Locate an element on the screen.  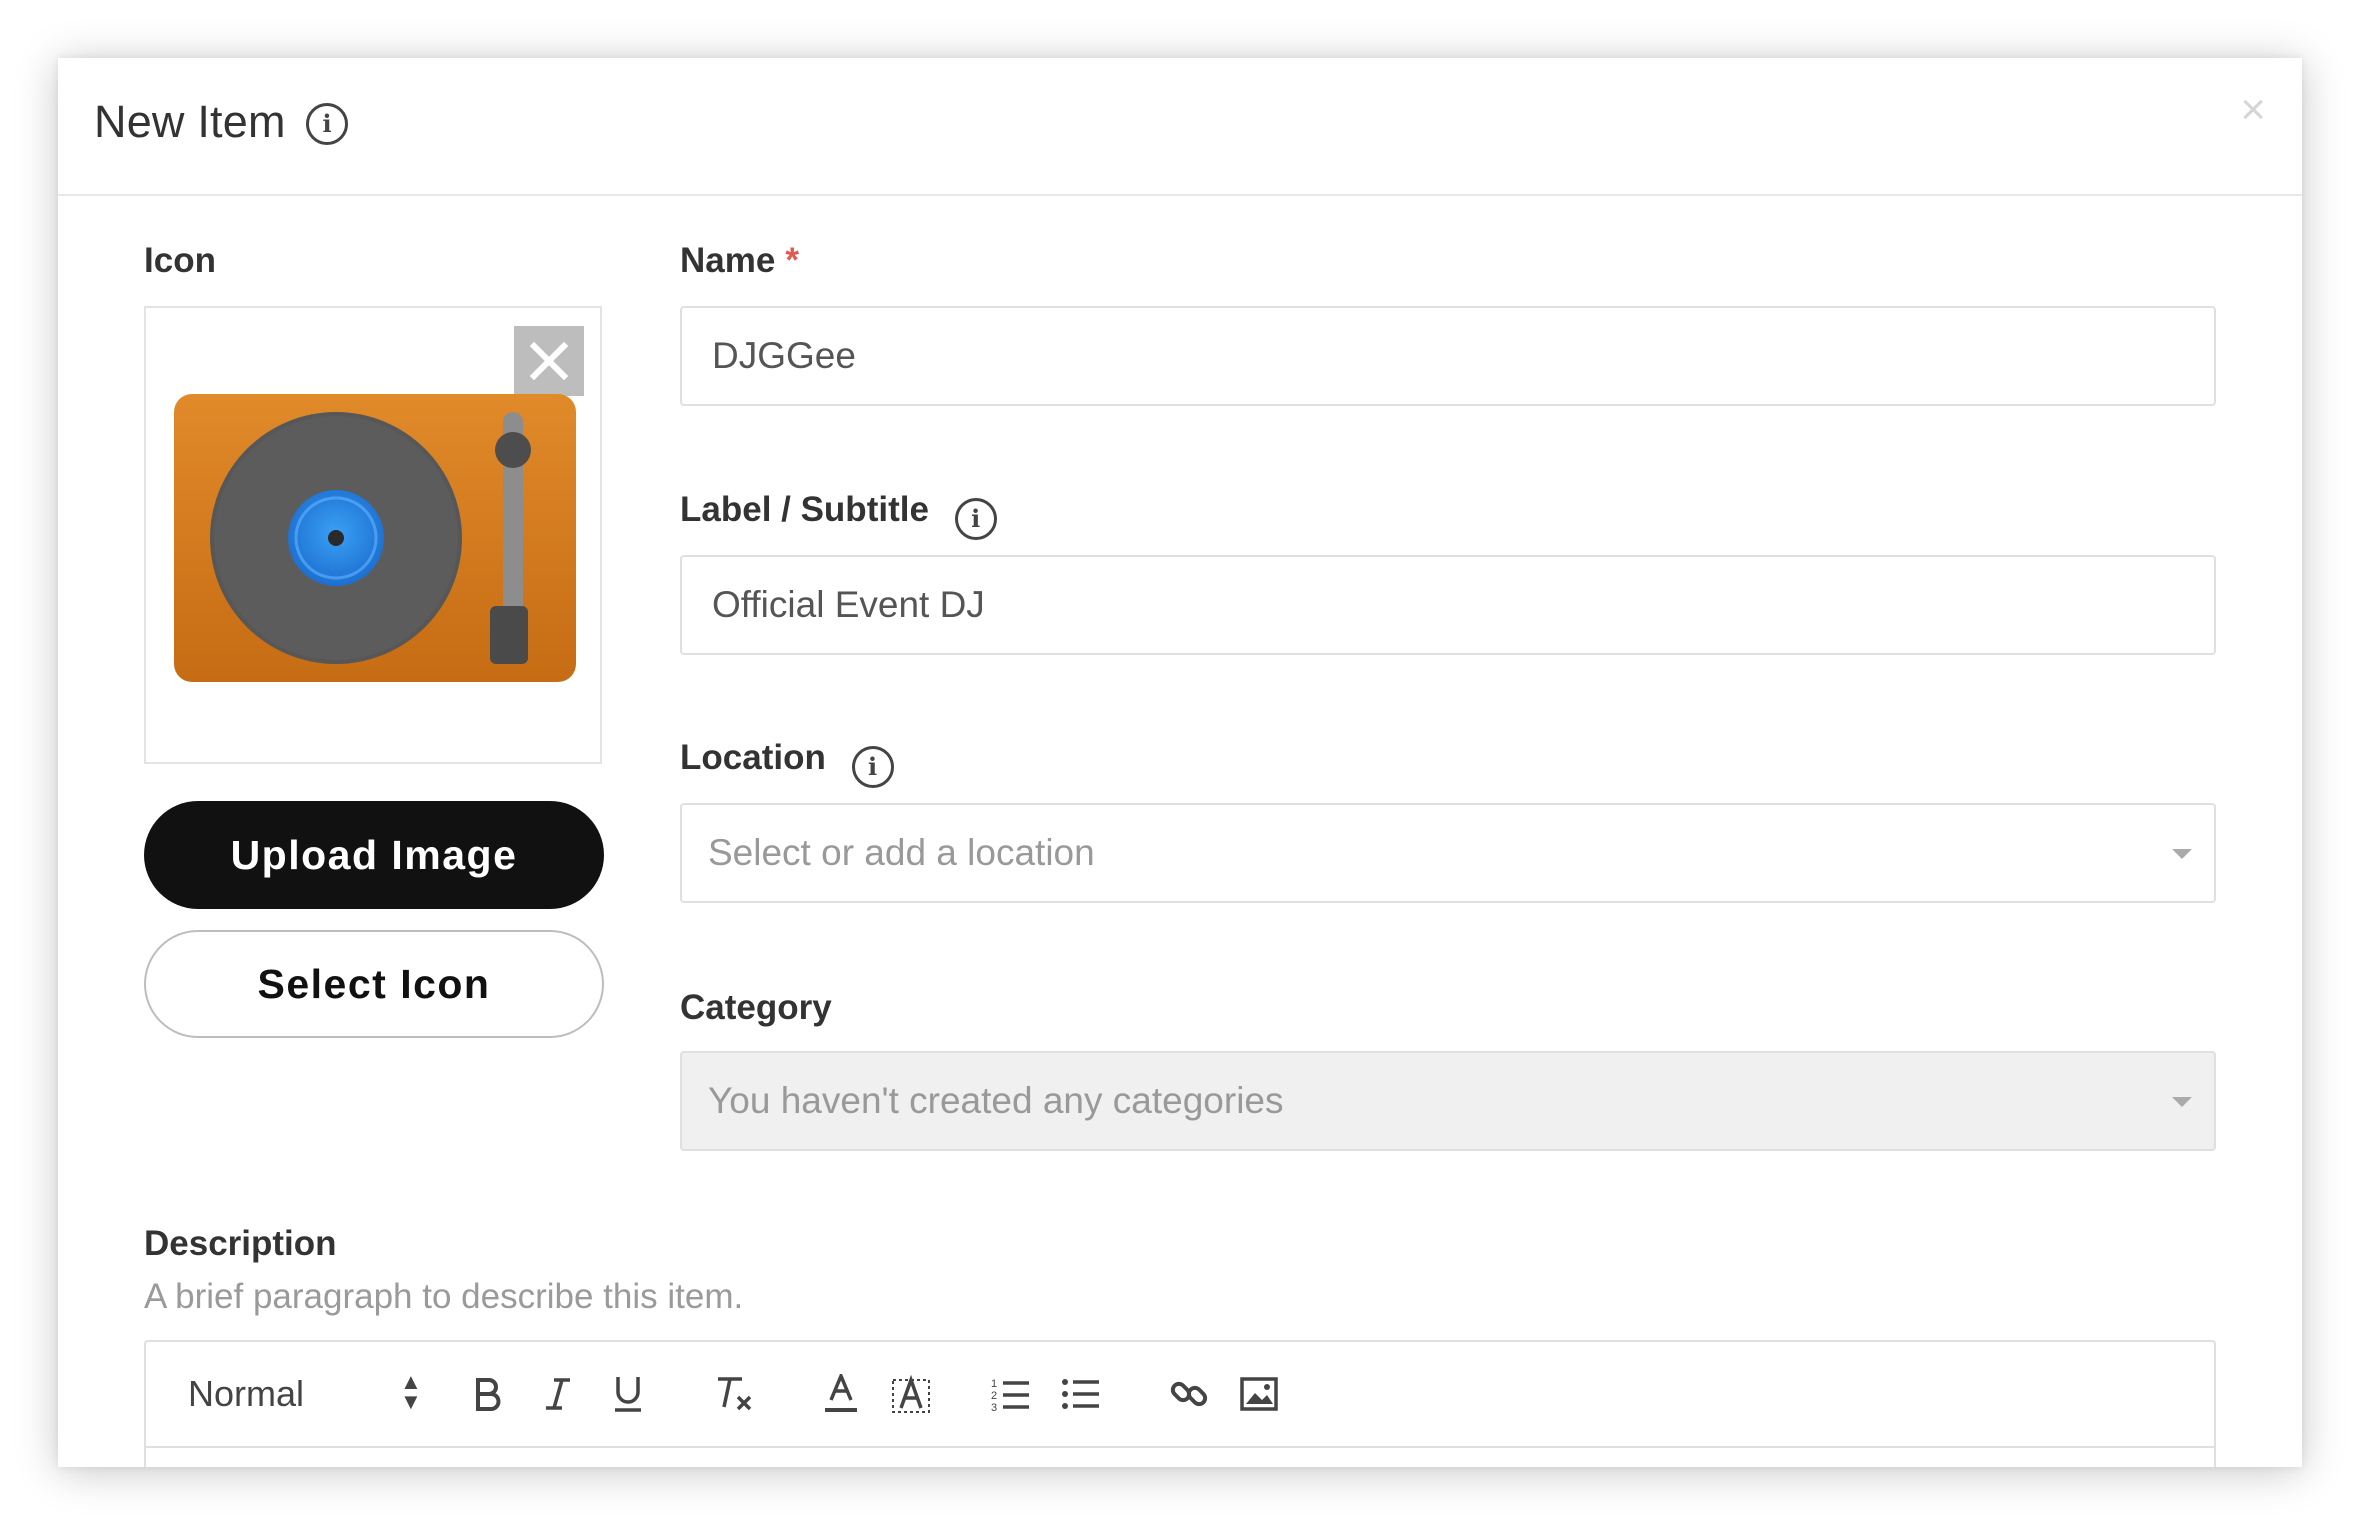
clear-format-icon is located at coordinates (735, 1394).